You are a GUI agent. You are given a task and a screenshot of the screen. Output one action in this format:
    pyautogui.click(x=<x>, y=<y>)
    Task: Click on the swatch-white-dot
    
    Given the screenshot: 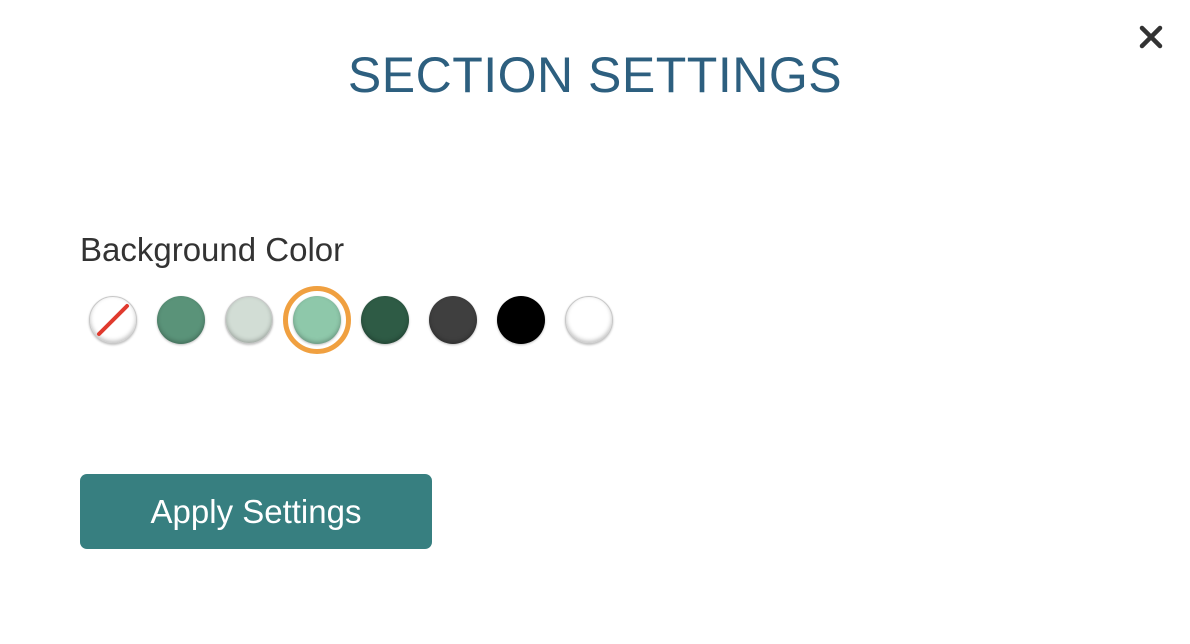 What is the action you would take?
    pyautogui.click(x=589, y=320)
    